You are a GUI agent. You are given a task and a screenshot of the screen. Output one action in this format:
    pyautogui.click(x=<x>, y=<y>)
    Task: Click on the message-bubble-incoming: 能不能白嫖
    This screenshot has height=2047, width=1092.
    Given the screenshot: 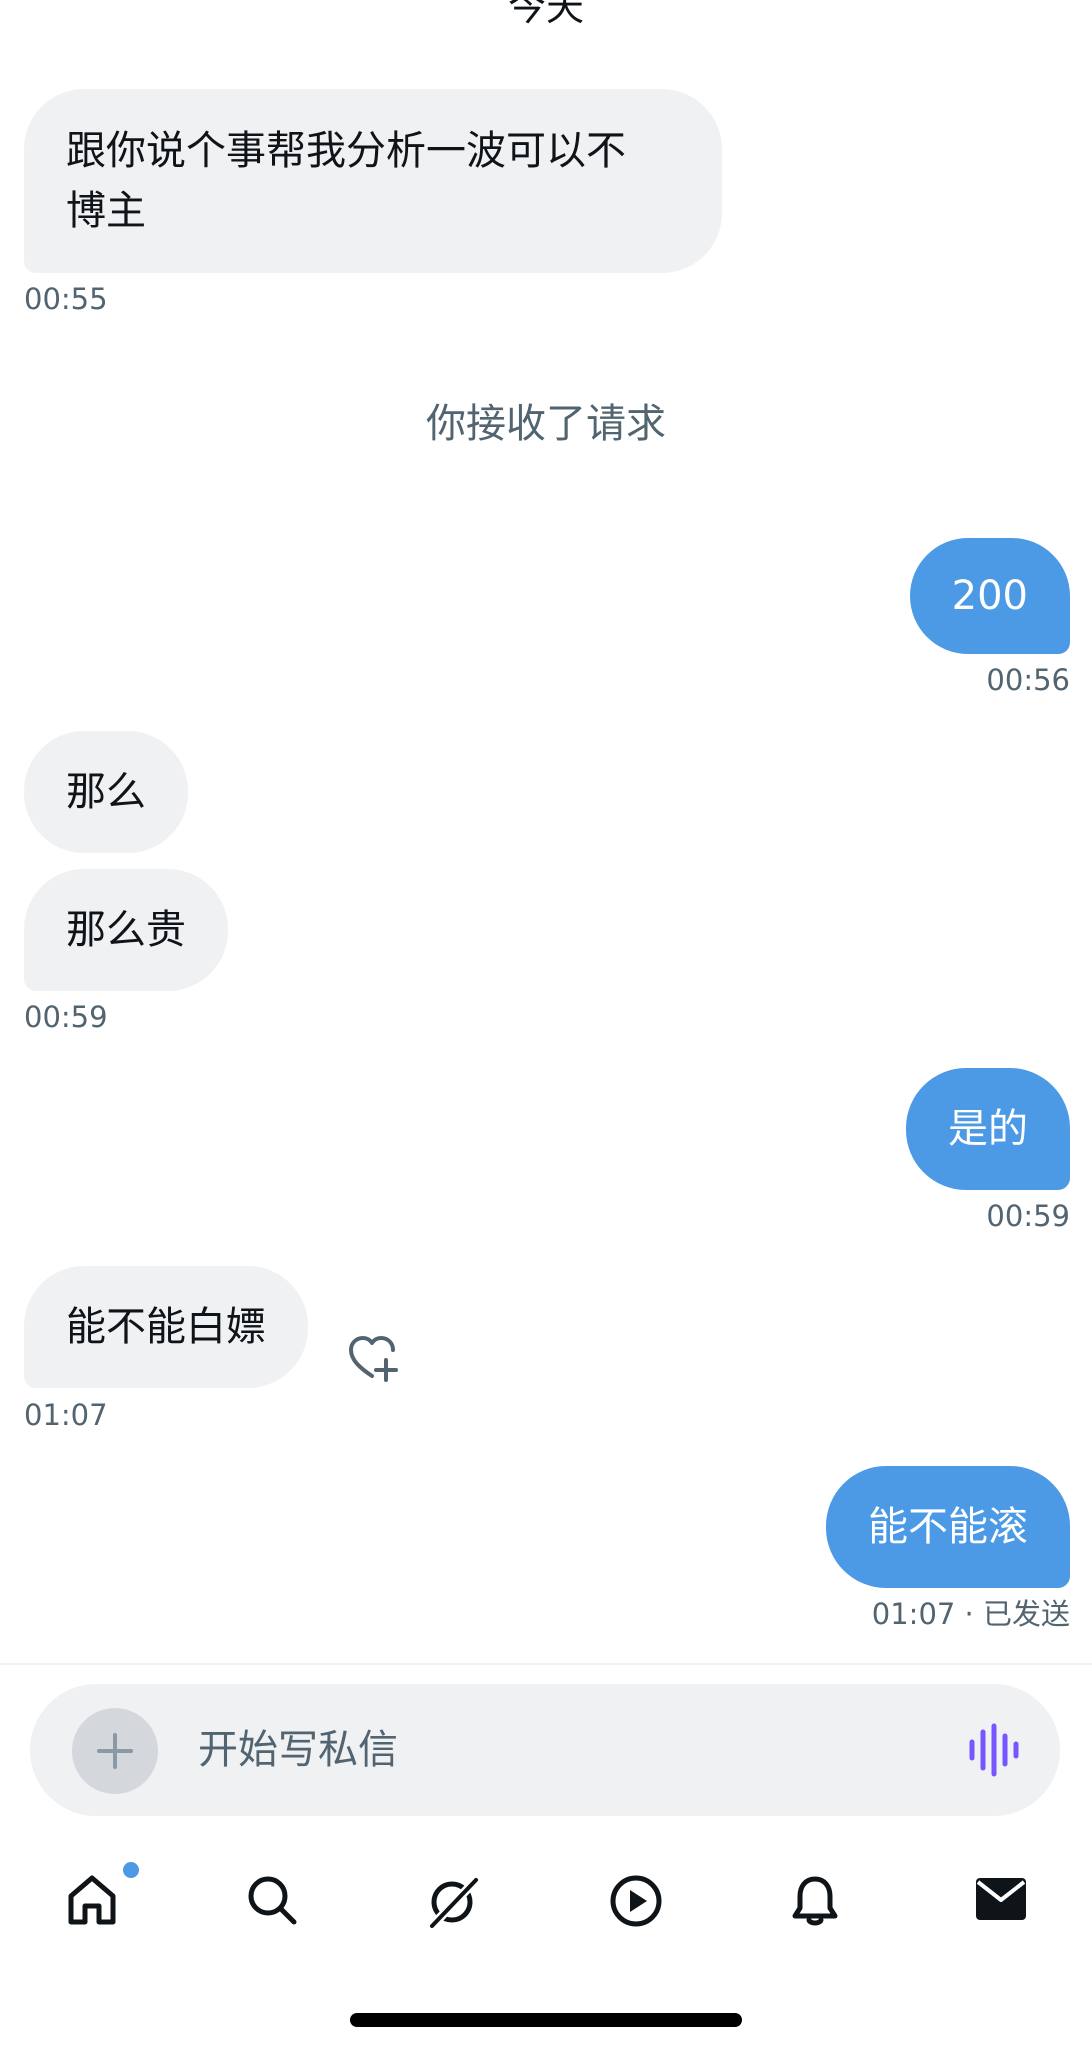 What is the action you would take?
    pyautogui.click(x=166, y=1327)
    